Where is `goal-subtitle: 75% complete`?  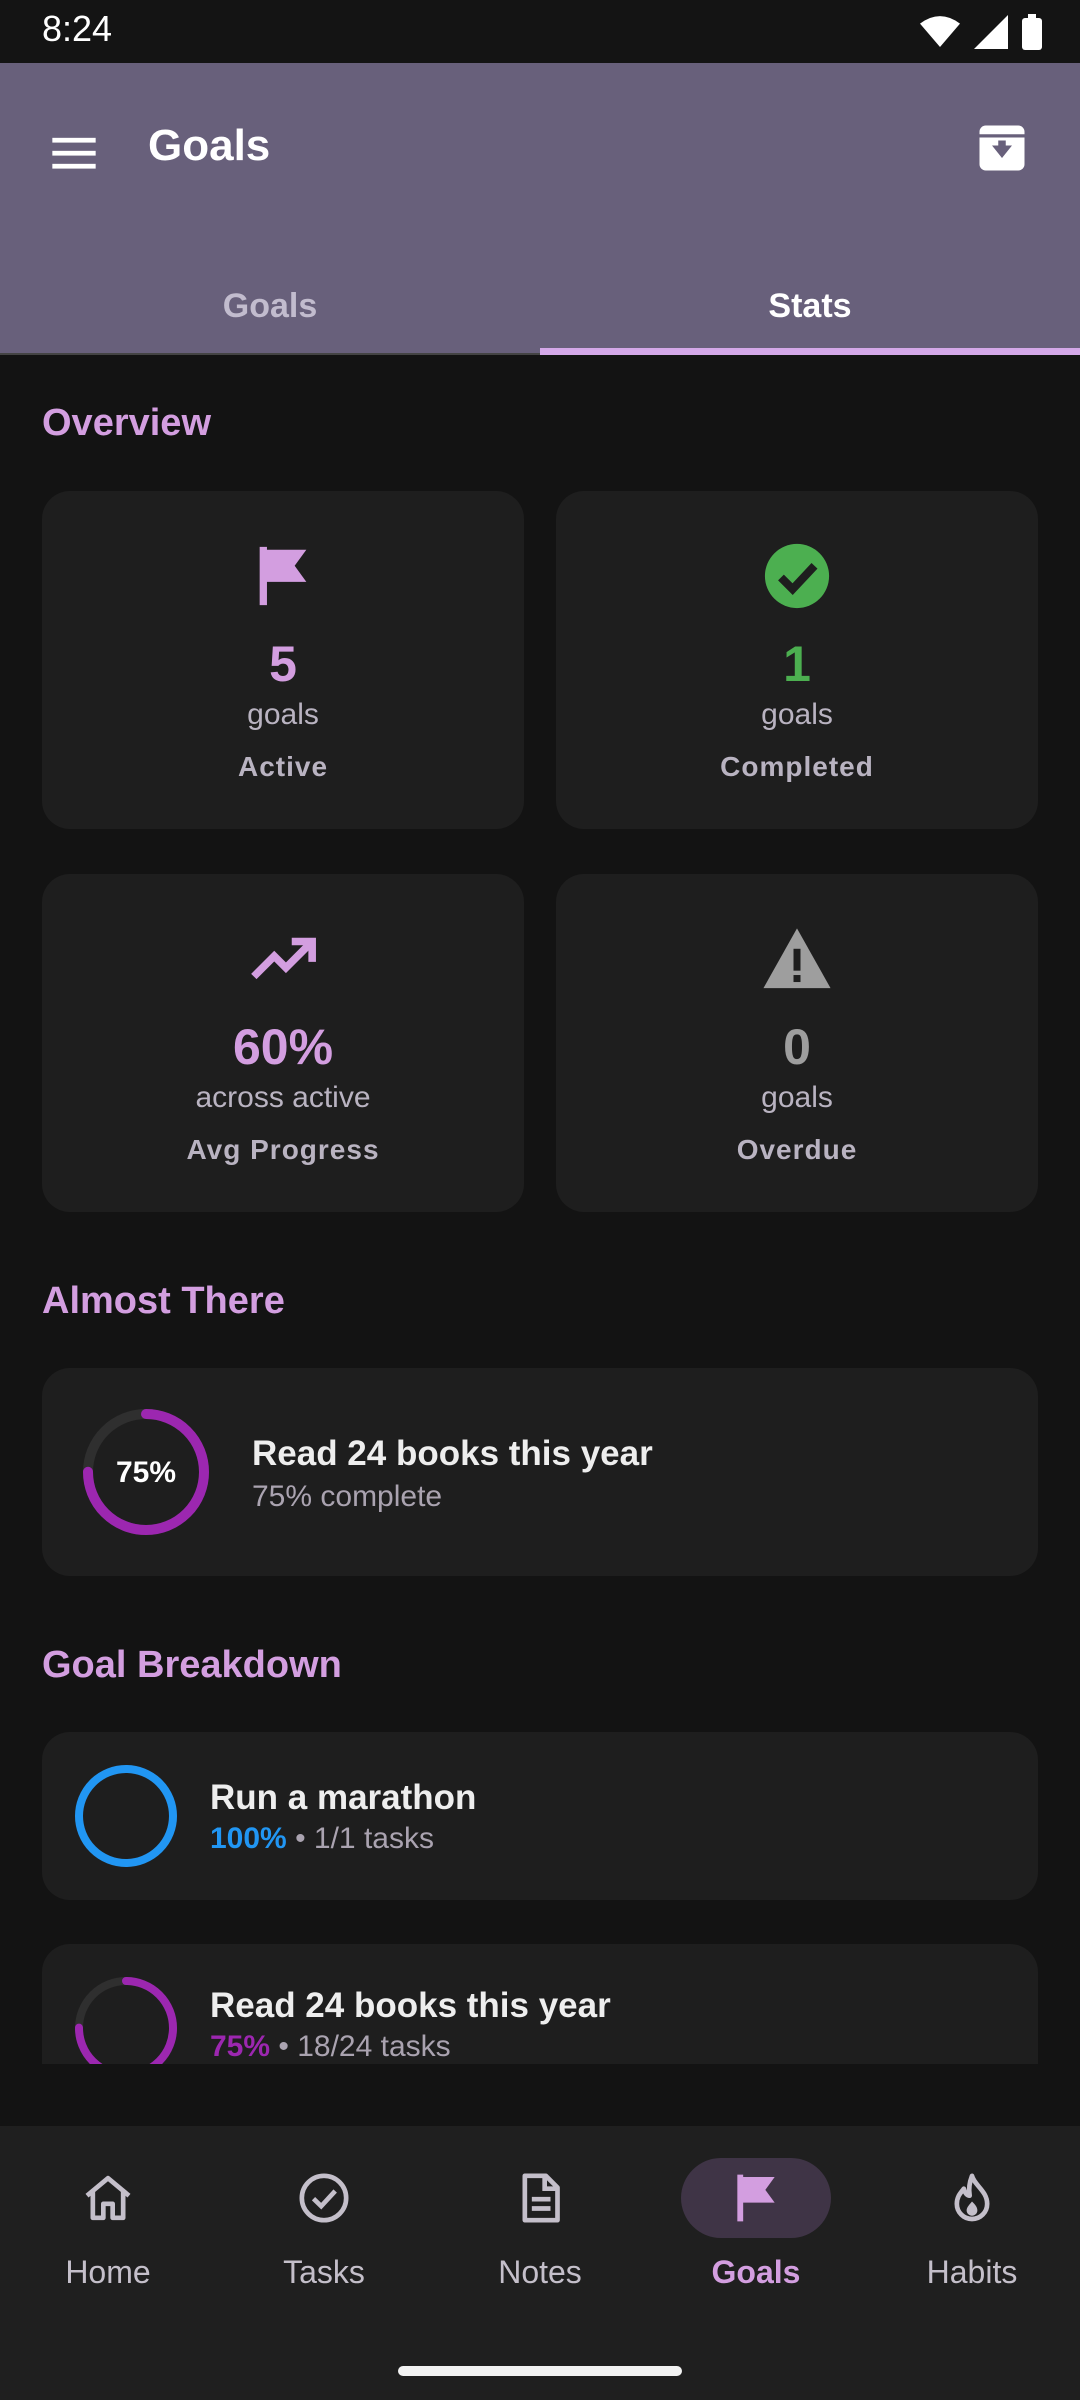
goal-subtitle: 75% complete is located at coordinates (347, 1496).